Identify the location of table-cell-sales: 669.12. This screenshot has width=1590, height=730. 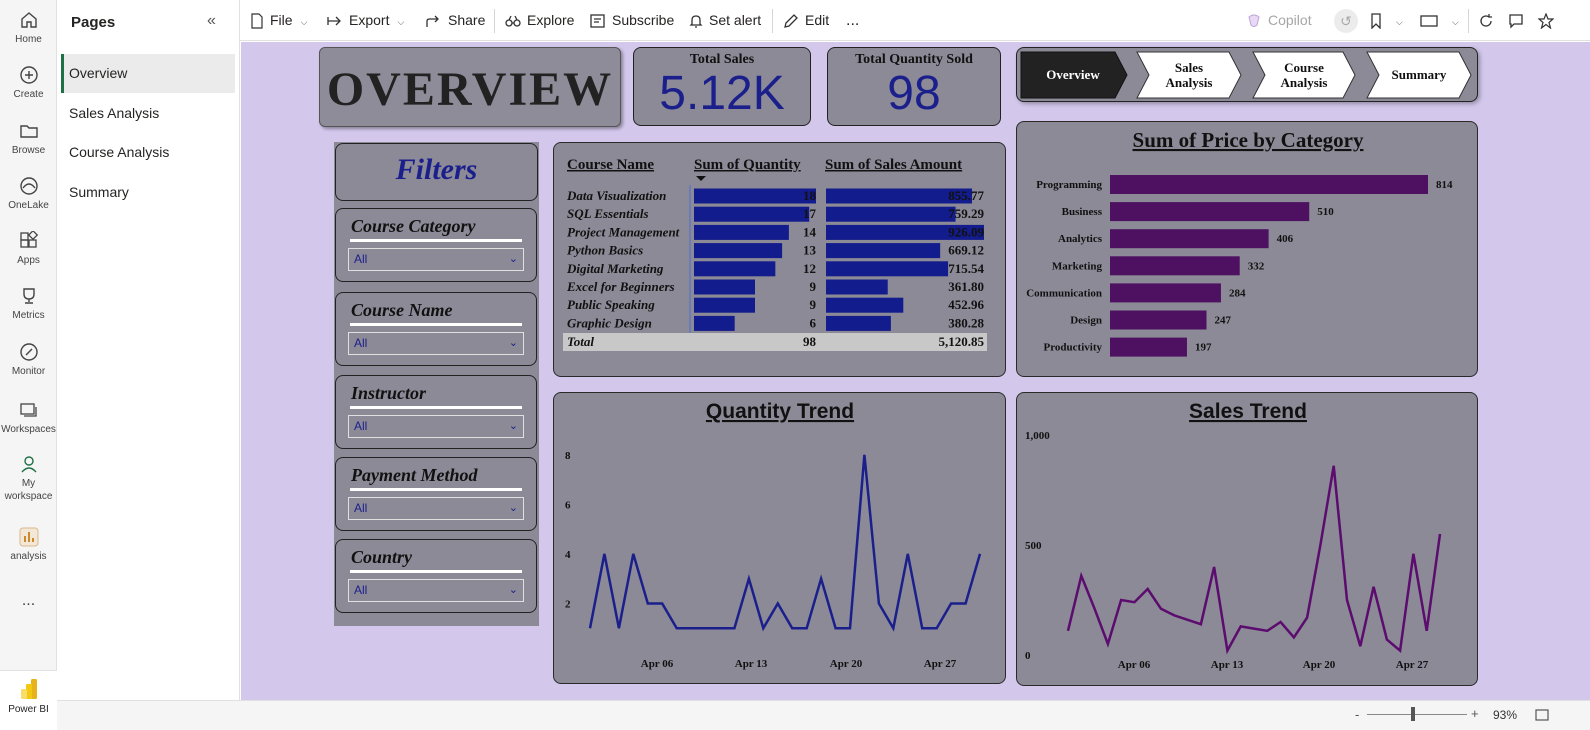
(966, 250).